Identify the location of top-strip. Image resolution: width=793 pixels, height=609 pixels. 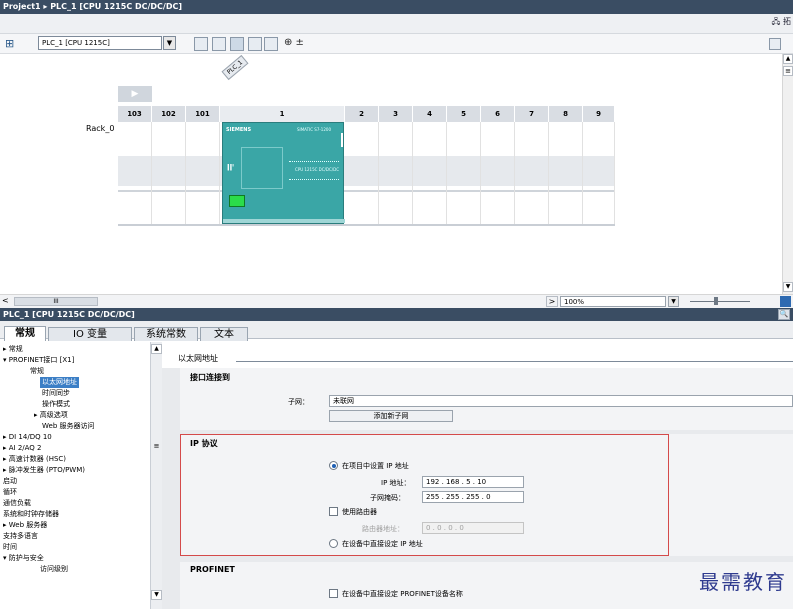
(396, 24).